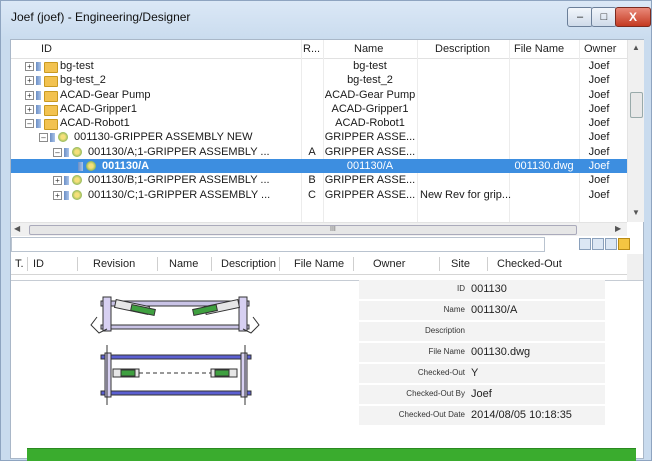 Image resolution: width=652 pixels, height=461 pixels. What do you see at coordinates (77, 66) in the screenshot?
I see `tree-row-label: bg-test` at bounding box center [77, 66].